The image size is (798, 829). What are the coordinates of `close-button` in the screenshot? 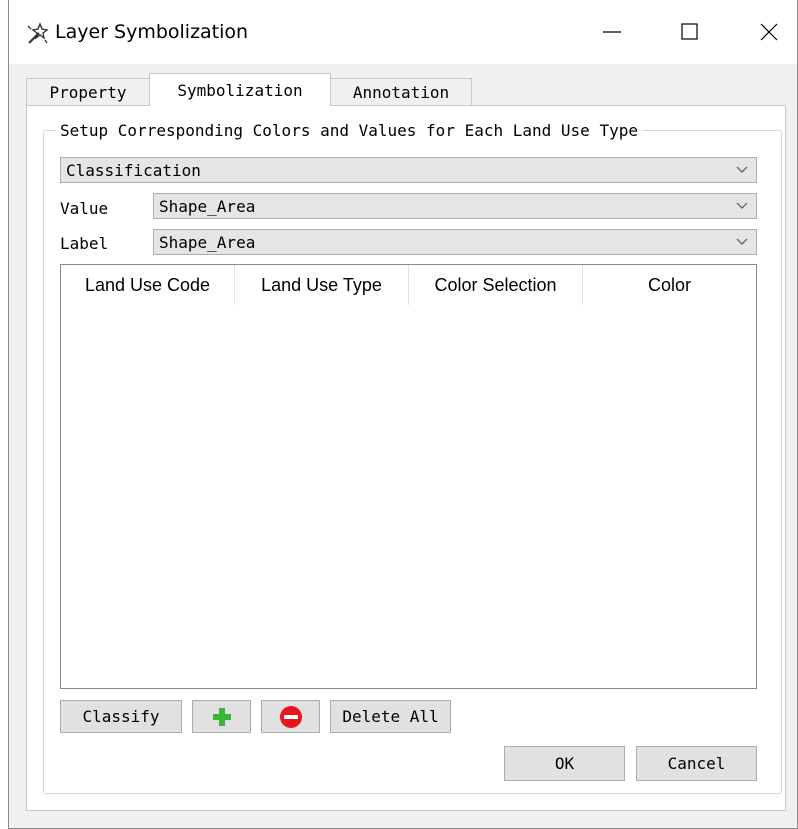 It's located at (769, 32).